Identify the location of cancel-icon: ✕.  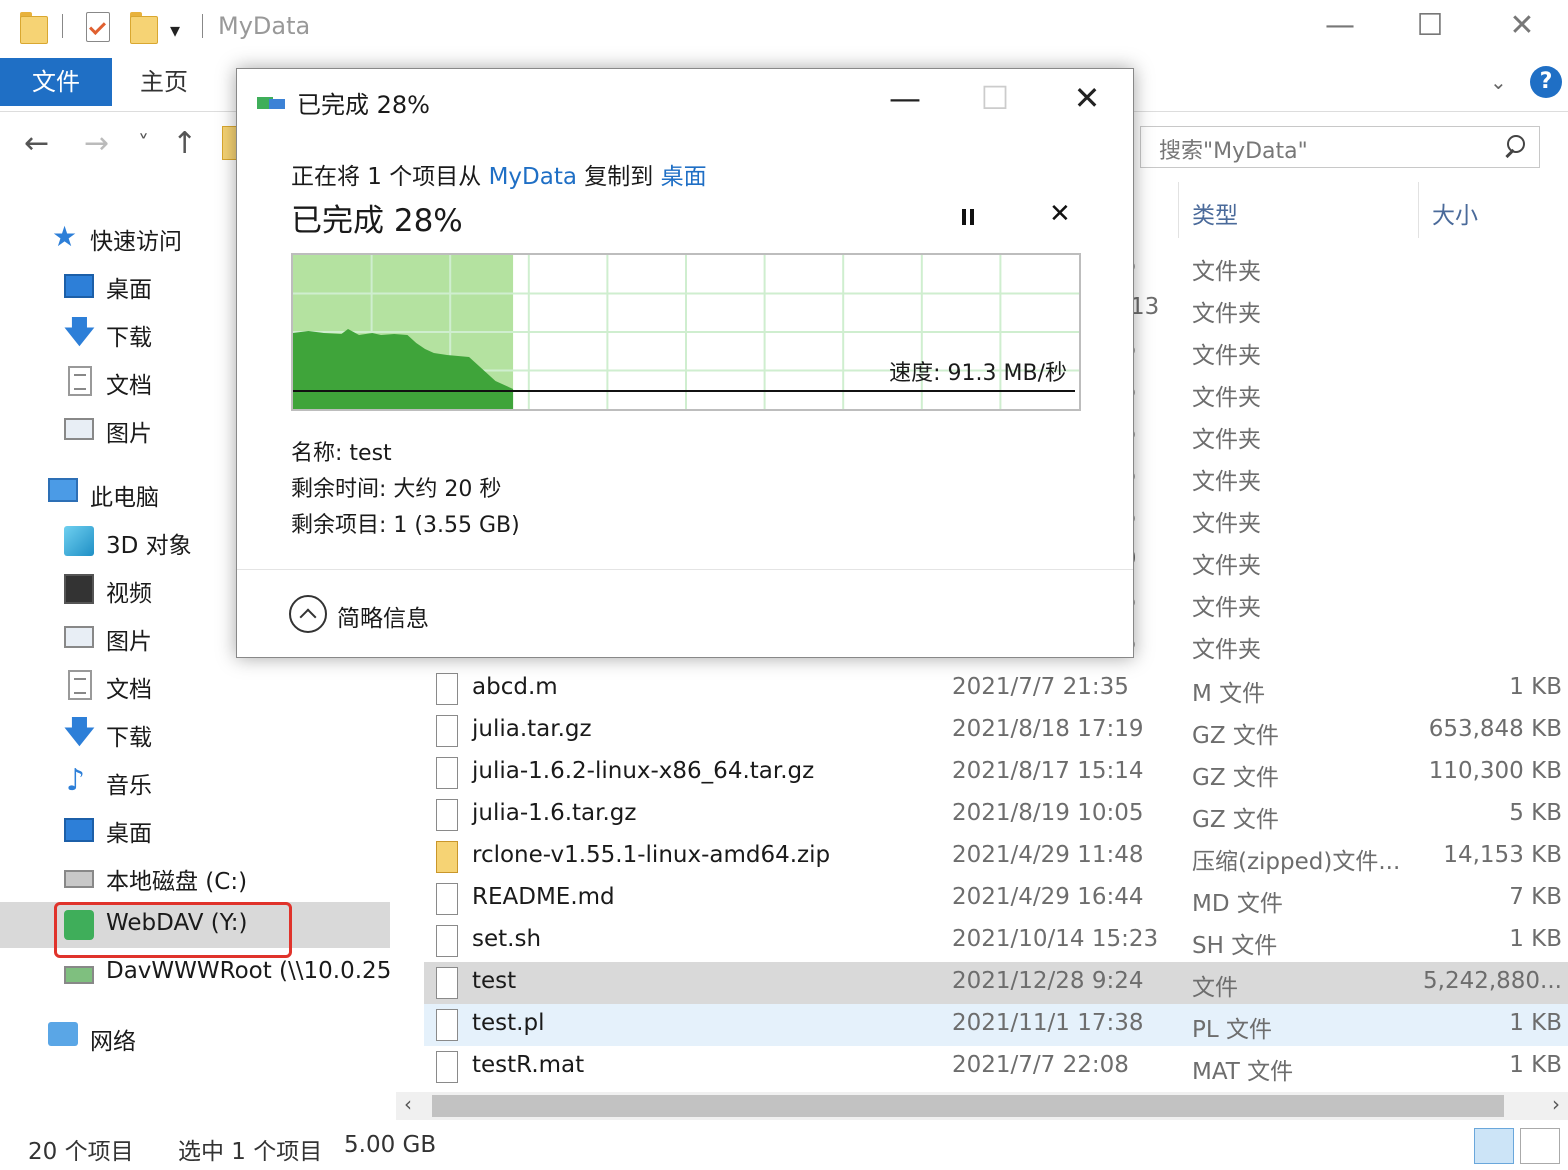
(1060, 214).